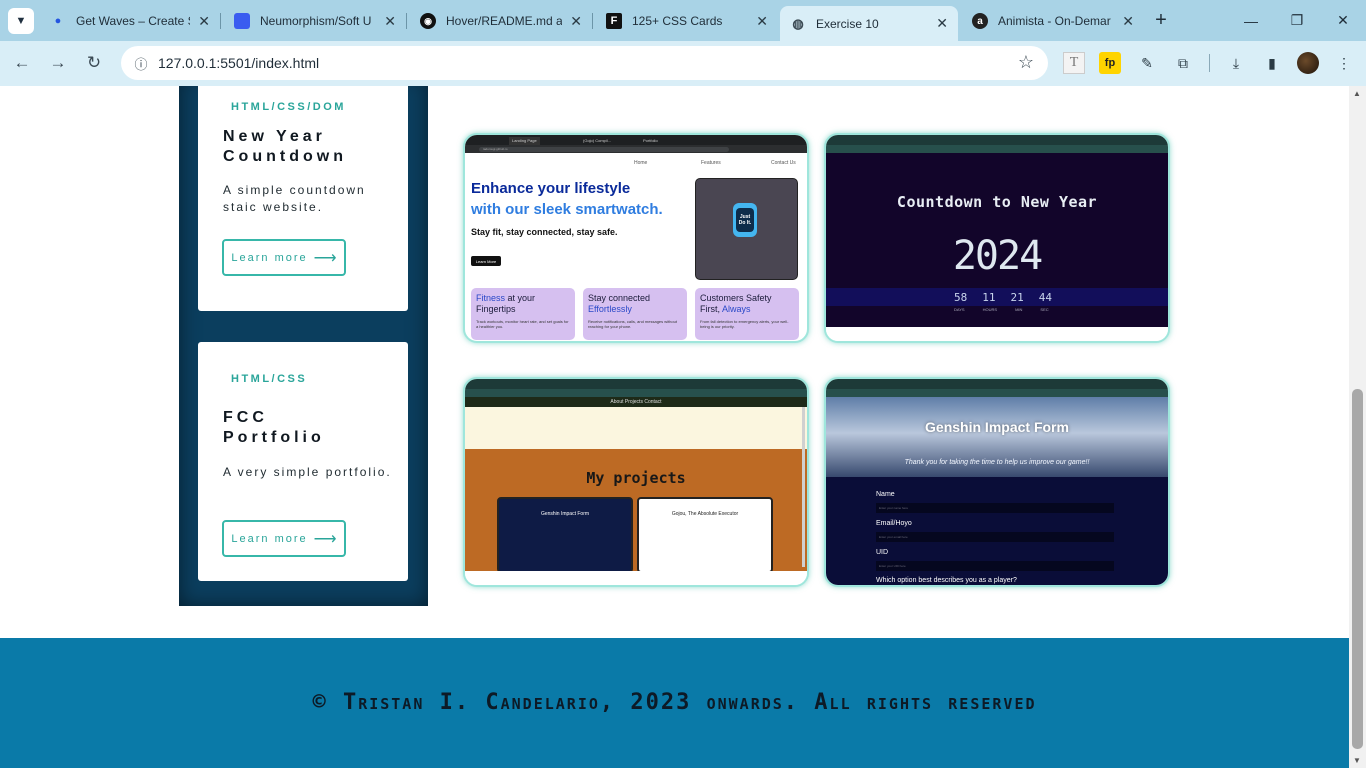 This screenshot has width=1366, height=768. Describe the element at coordinates (989, 297) in the screenshot. I see `countdown-hours: 11` at that location.